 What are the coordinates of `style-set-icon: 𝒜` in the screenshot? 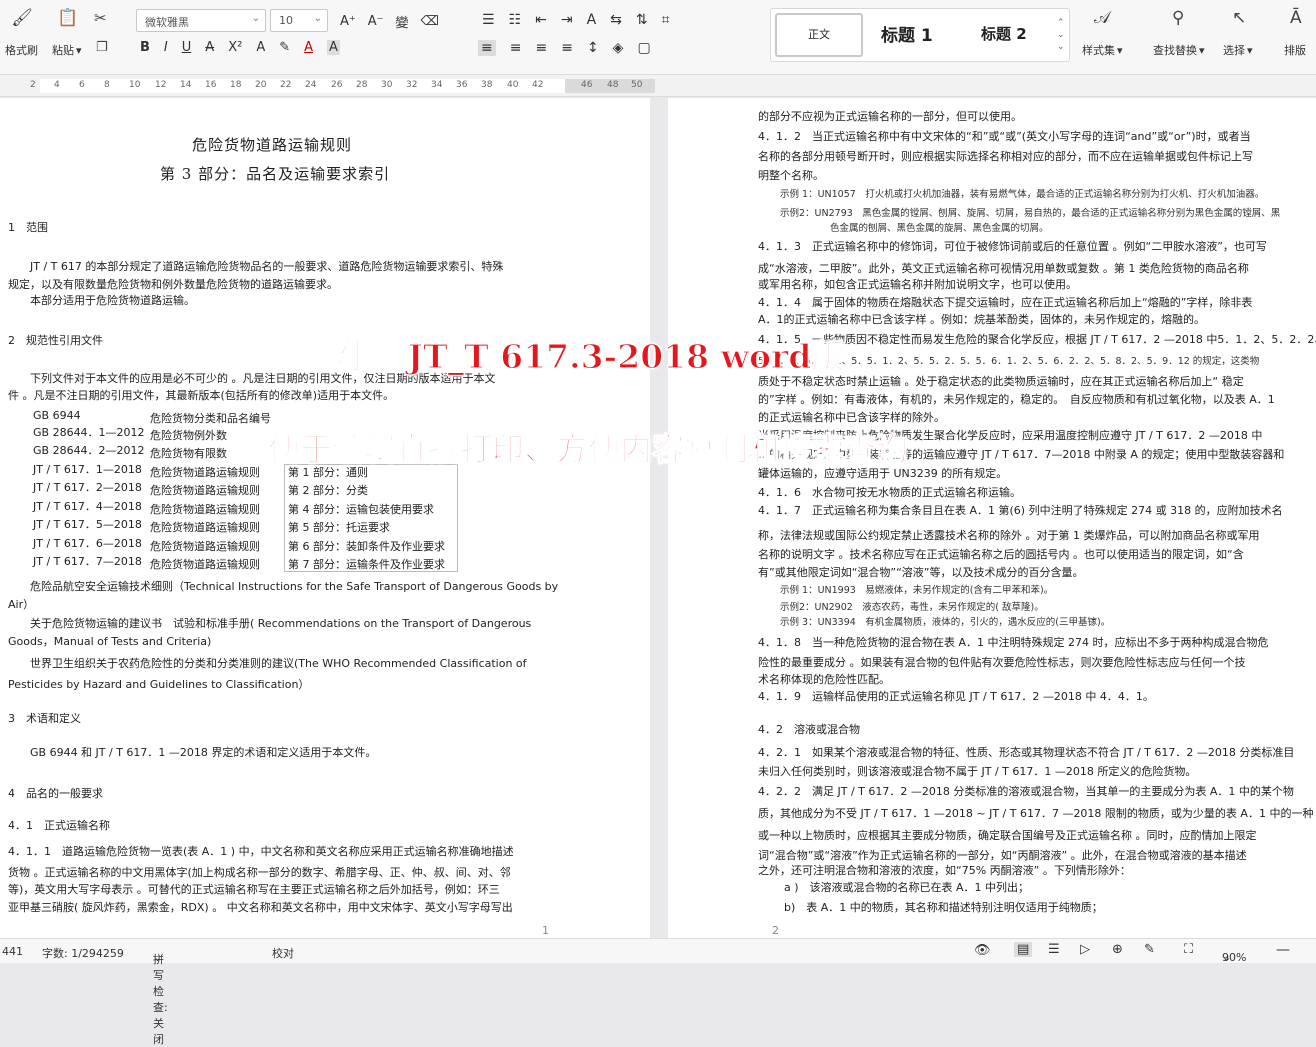 It's located at (1102, 18).